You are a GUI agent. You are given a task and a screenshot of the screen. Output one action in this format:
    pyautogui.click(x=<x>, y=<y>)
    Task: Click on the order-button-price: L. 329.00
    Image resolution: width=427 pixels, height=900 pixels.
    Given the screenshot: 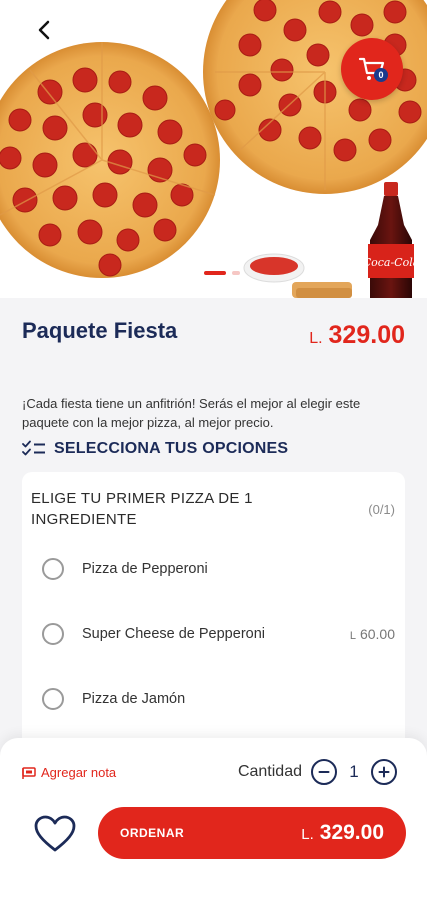 What is the action you would take?
    pyautogui.click(x=342, y=833)
    